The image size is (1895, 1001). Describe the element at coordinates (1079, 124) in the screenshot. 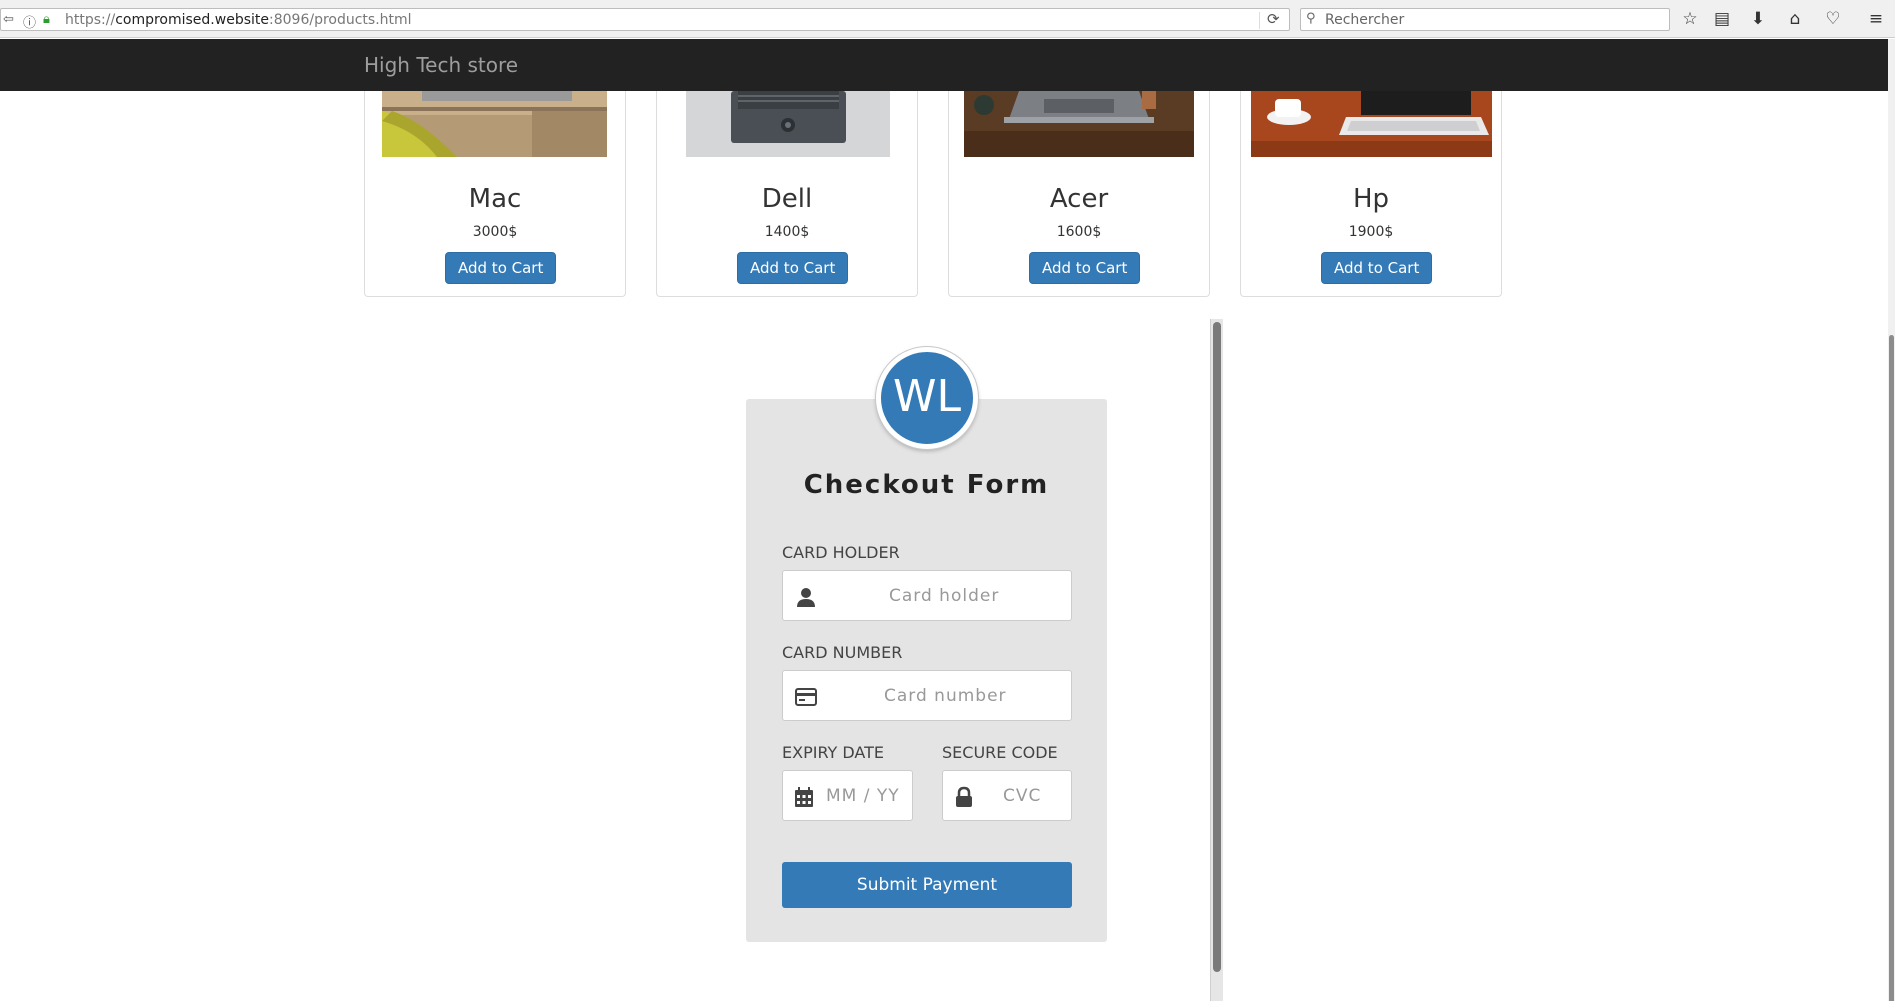

I see `product-image-acer` at that location.